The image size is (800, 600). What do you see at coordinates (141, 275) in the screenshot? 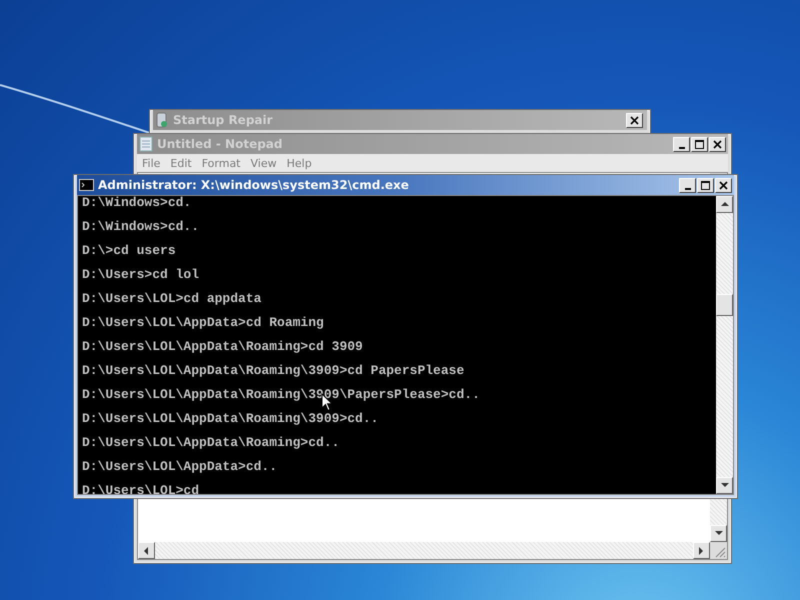
I see `console-line: D:\Users>cd lol` at bounding box center [141, 275].